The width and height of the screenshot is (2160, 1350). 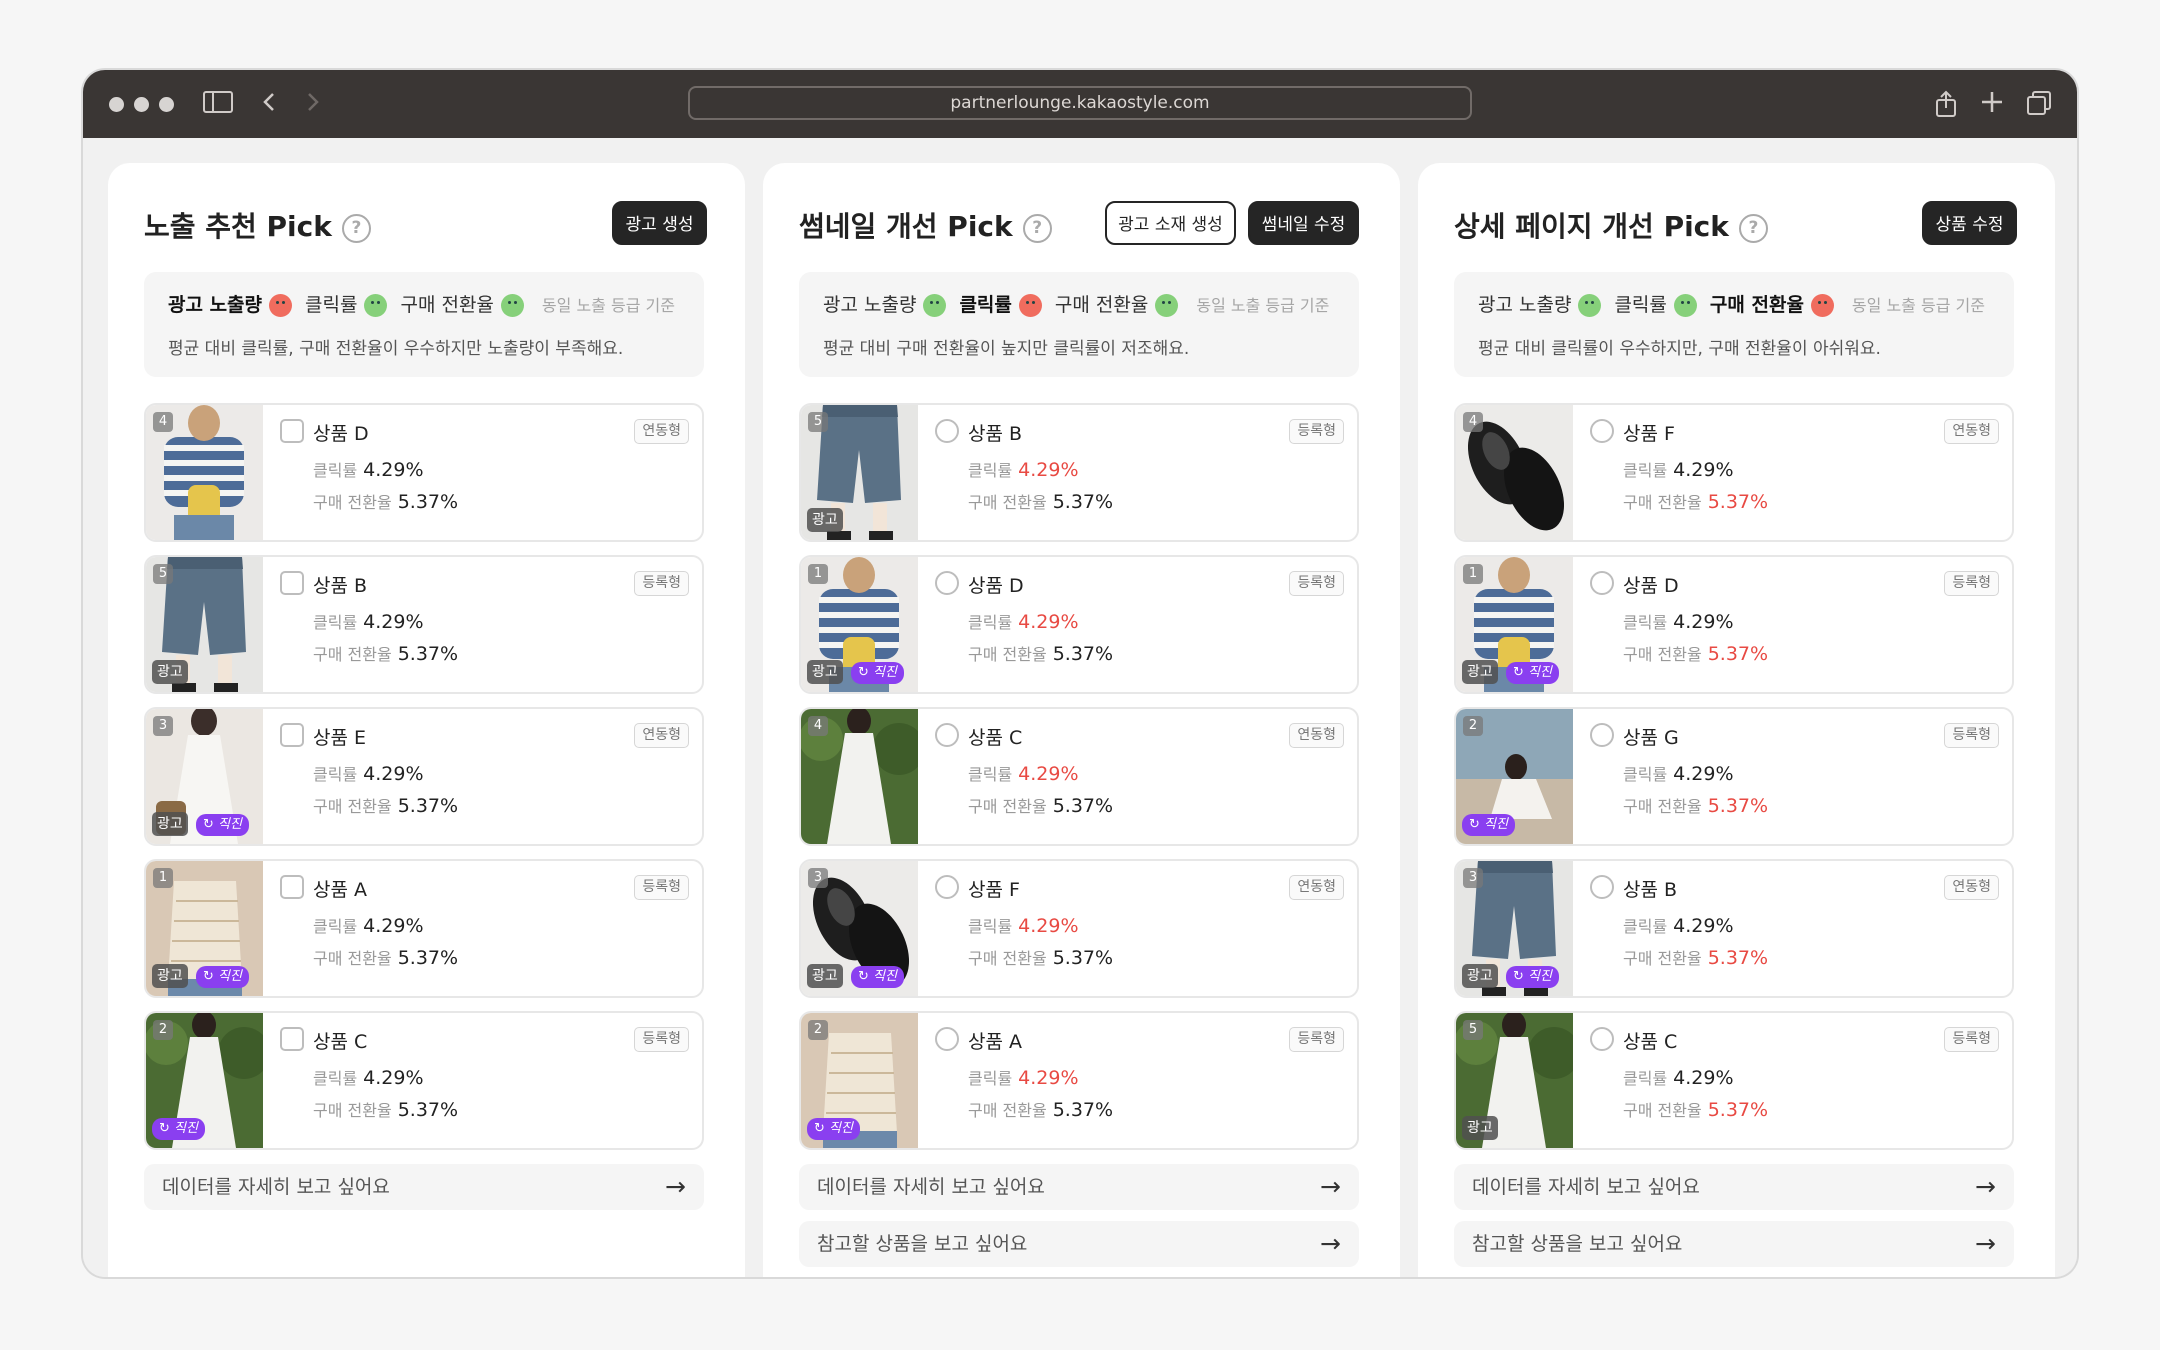 I want to click on product-card: 3 광고 ↻ 직진 상품 E 연동형 클릭률 4.29% 구매 전환율 5.37%, so click(x=424, y=776).